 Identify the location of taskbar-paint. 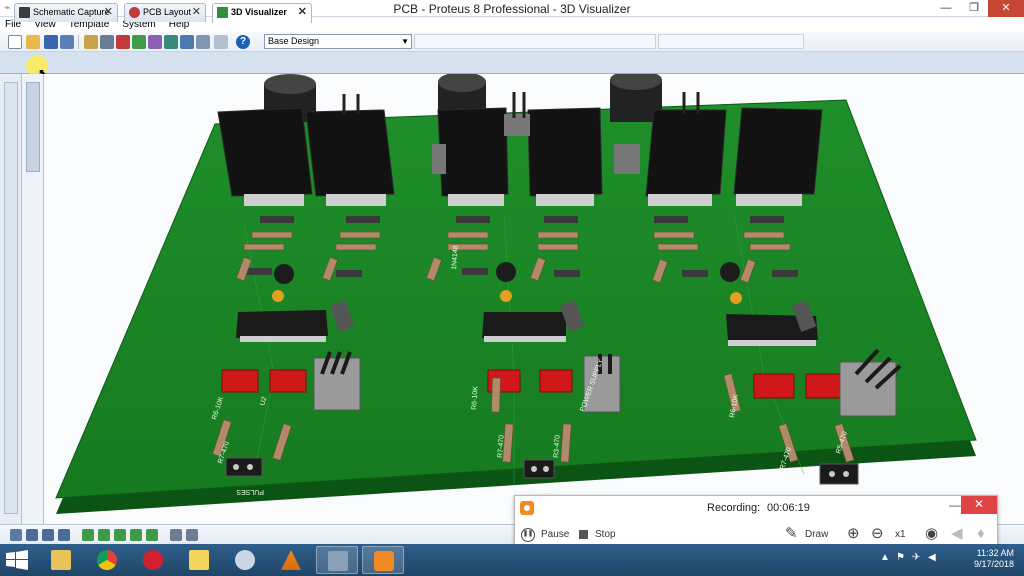
(245, 560).